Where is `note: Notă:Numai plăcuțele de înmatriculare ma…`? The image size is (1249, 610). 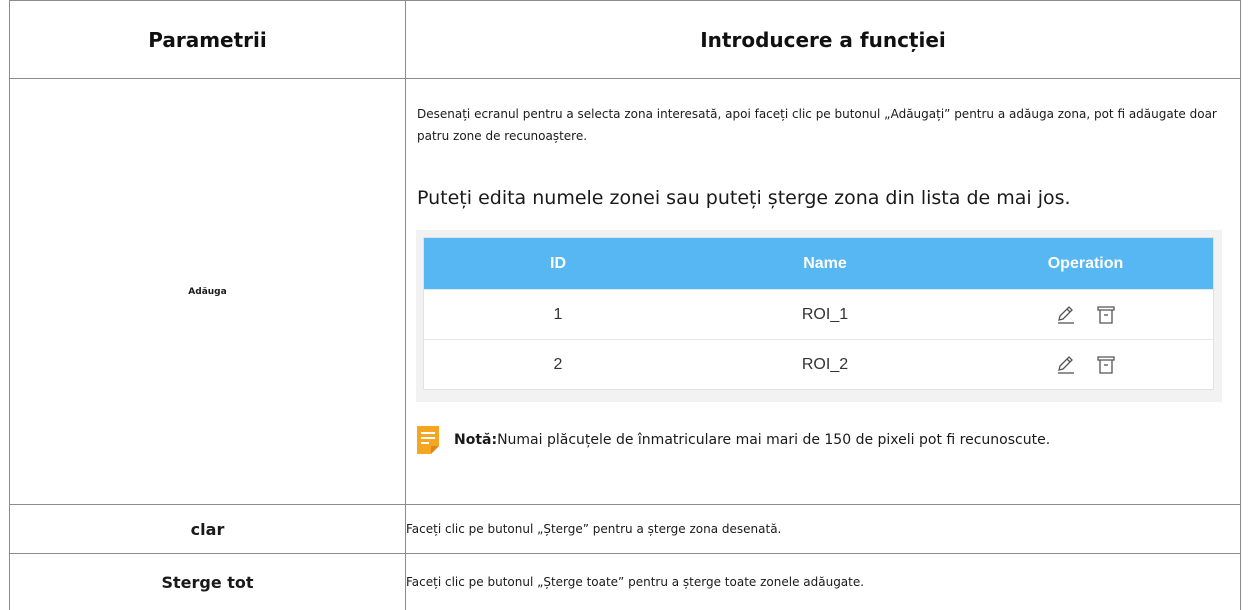
note: Notă:Numai plăcuțele de înmatriculare ma… is located at coordinates (733, 440).